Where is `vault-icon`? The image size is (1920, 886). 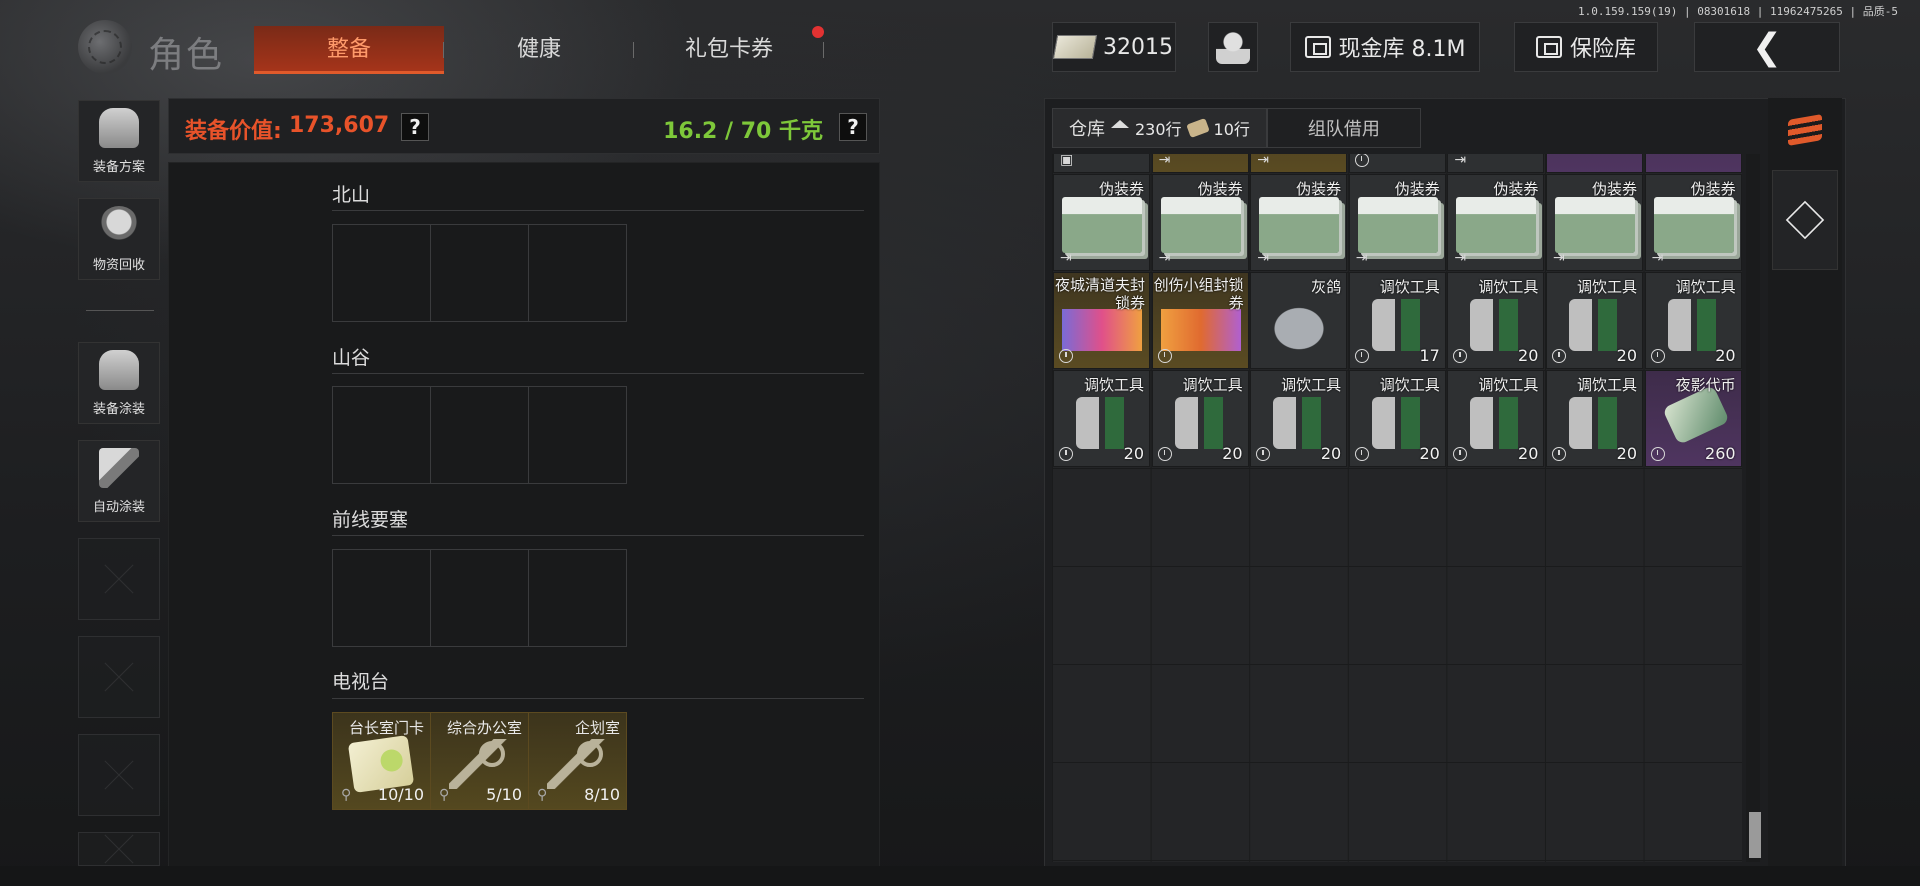 vault-icon is located at coordinates (1317, 47).